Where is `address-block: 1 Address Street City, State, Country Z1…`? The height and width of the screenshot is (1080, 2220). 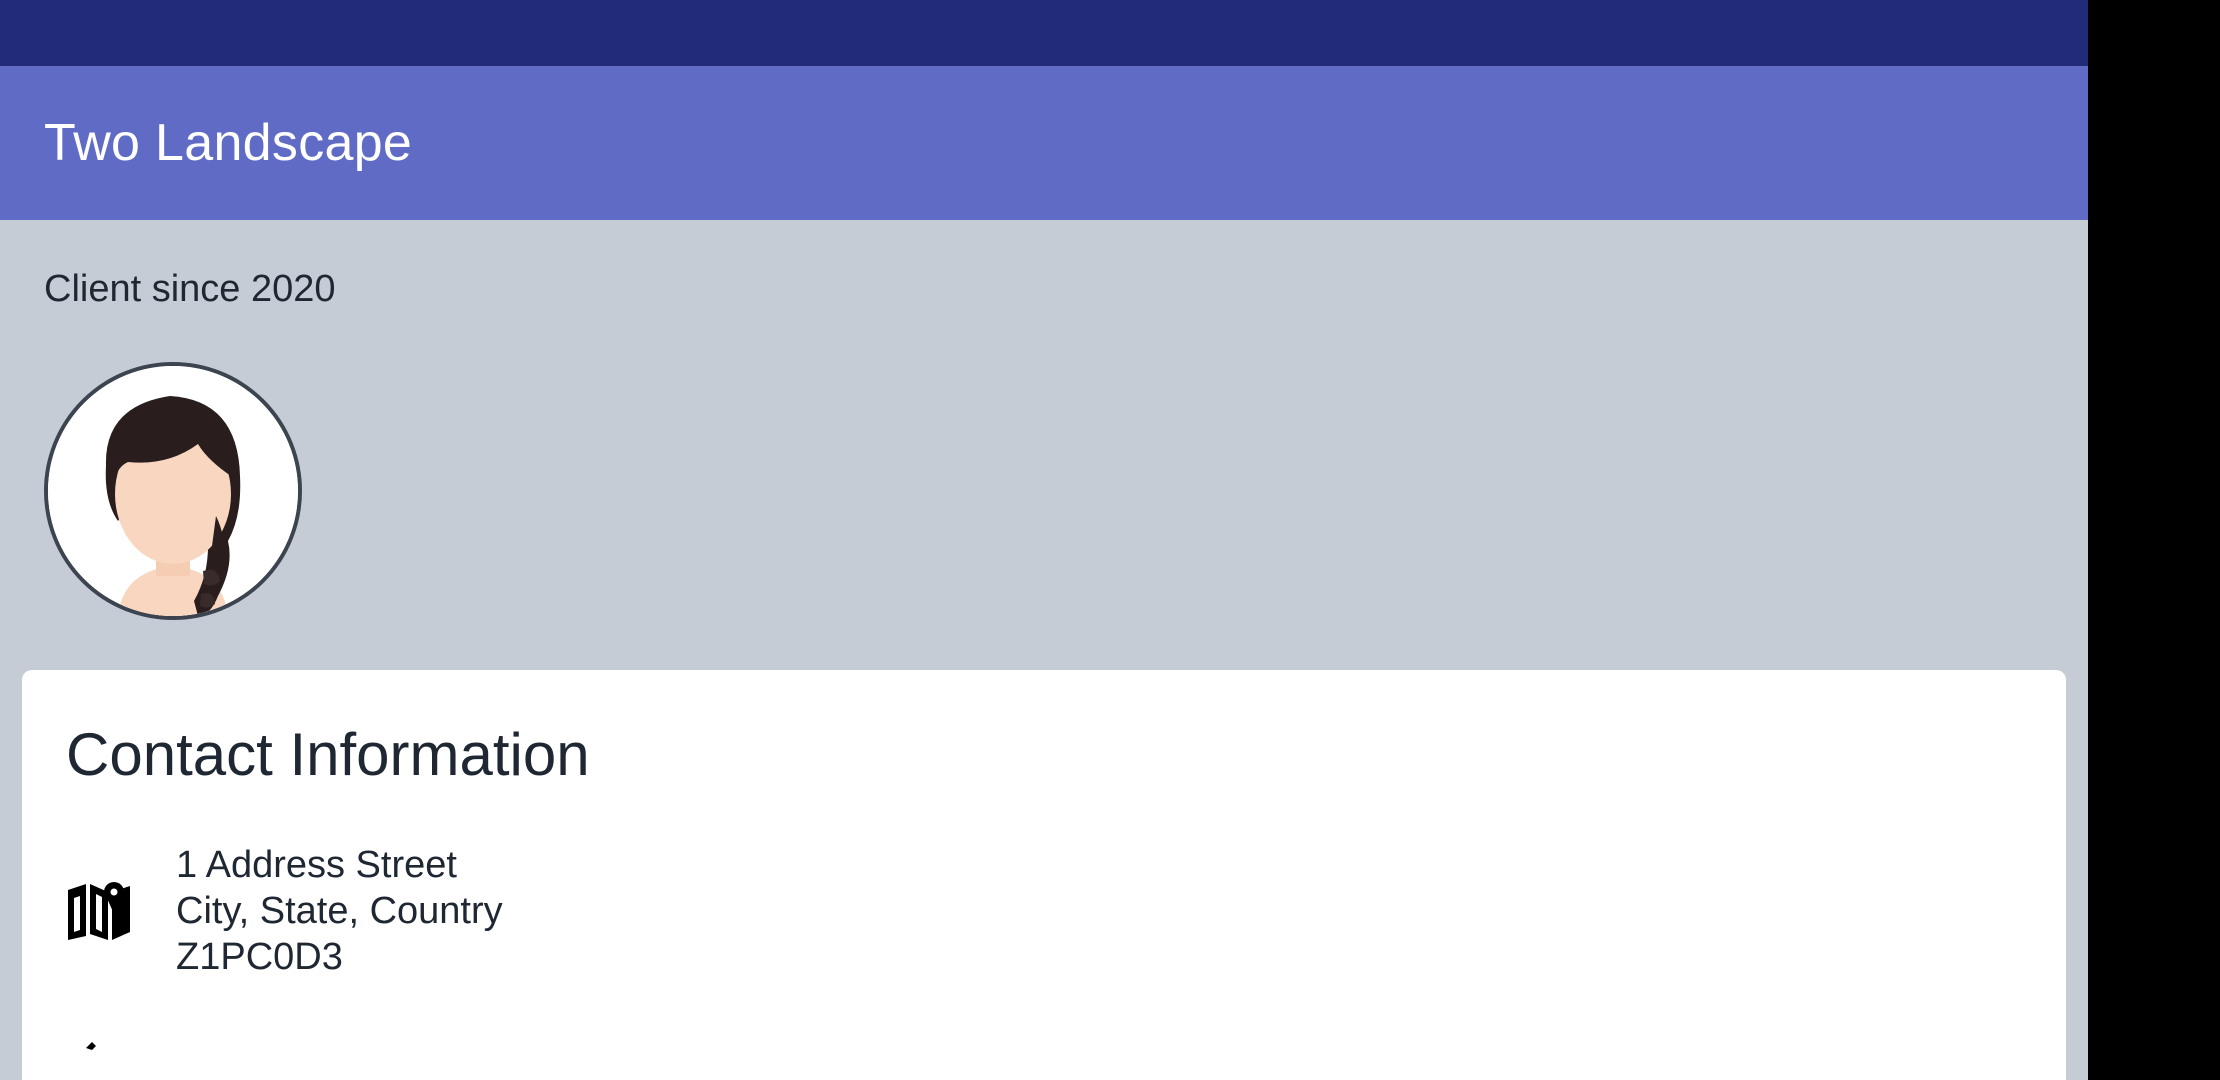 address-block: 1 Address Street City, State, Country Z1… is located at coordinates (339, 911).